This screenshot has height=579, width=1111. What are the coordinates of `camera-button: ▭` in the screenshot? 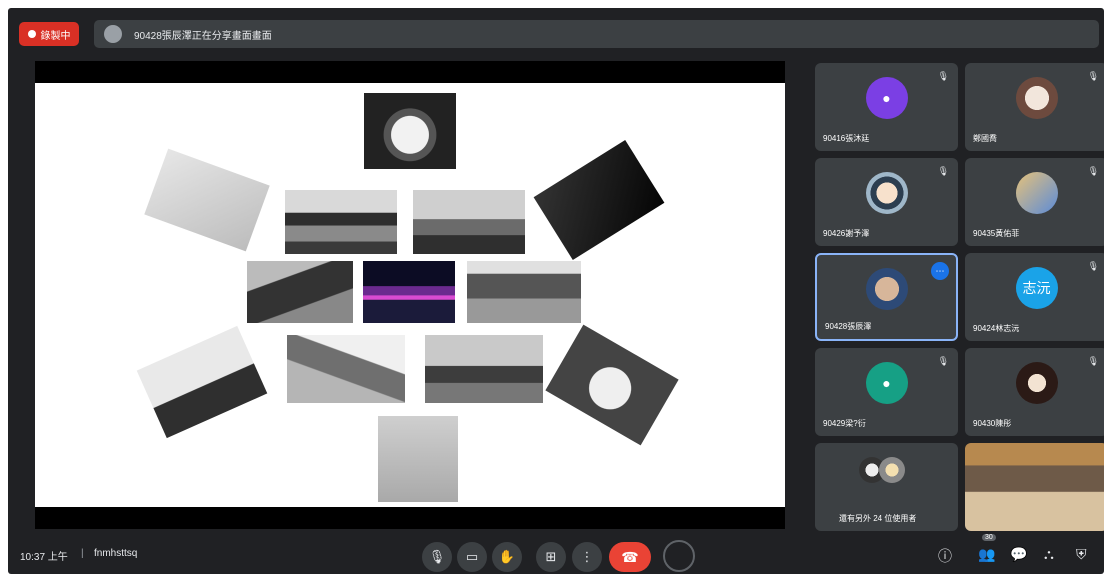 It's located at (472, 557).